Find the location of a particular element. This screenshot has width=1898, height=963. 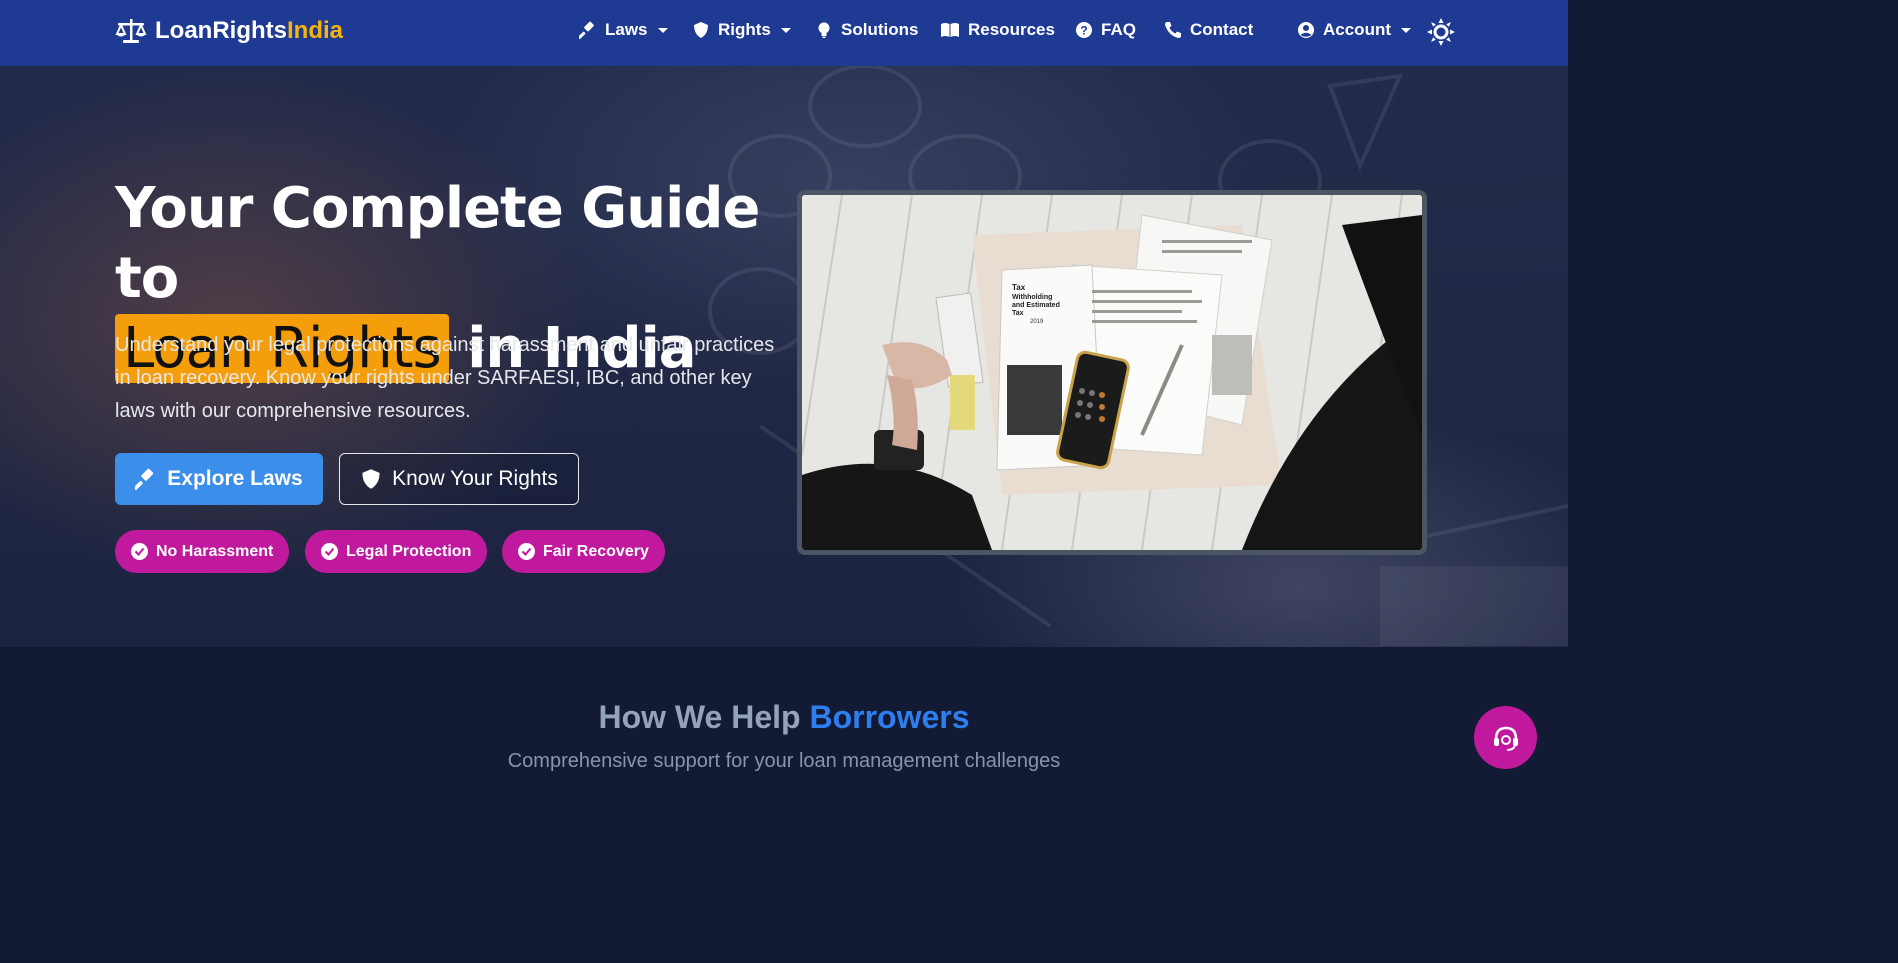

svg-text: Withholding is located at coordinates (1032, 297).